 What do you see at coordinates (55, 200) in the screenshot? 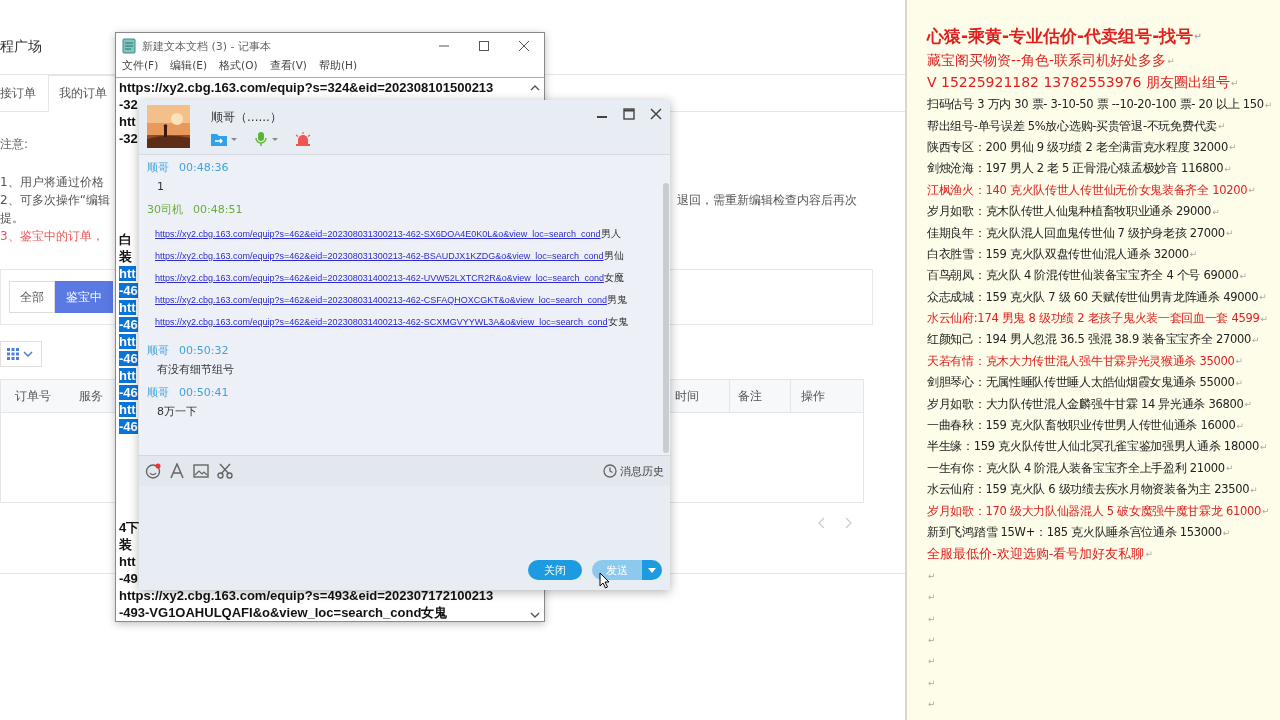
I see `notice-text: 2、可多次操作“编辑` at bounding box center [55, 200].